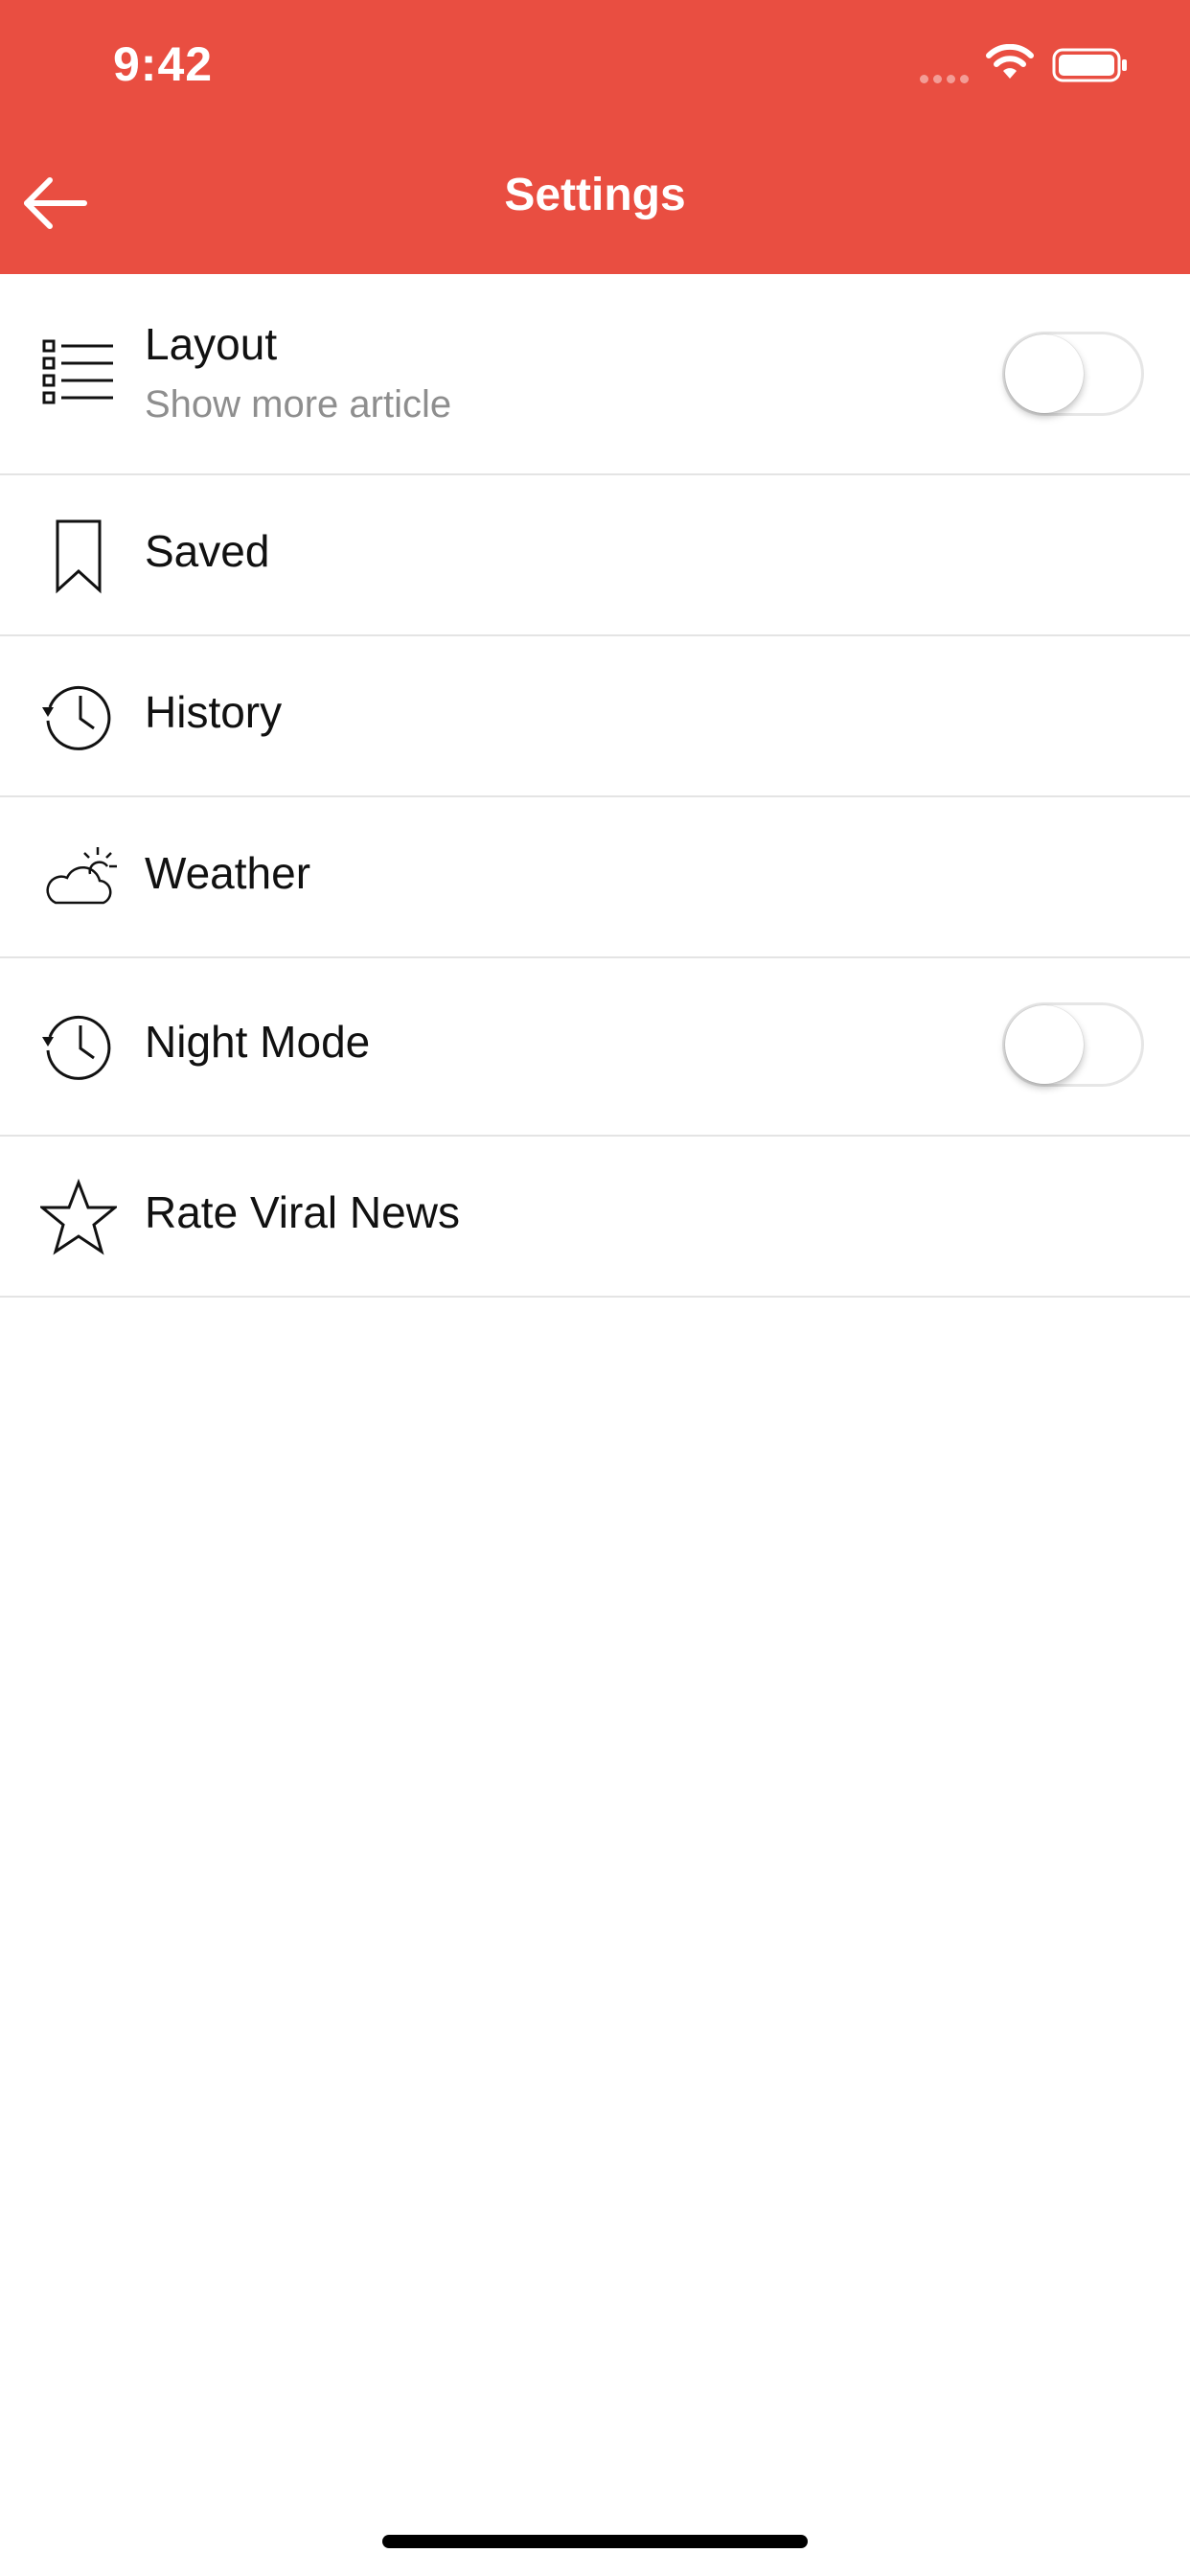 The width and height of the screenshot is (1190, 2576). I want to click on night-mode-toggle, so click(1073, 1044).